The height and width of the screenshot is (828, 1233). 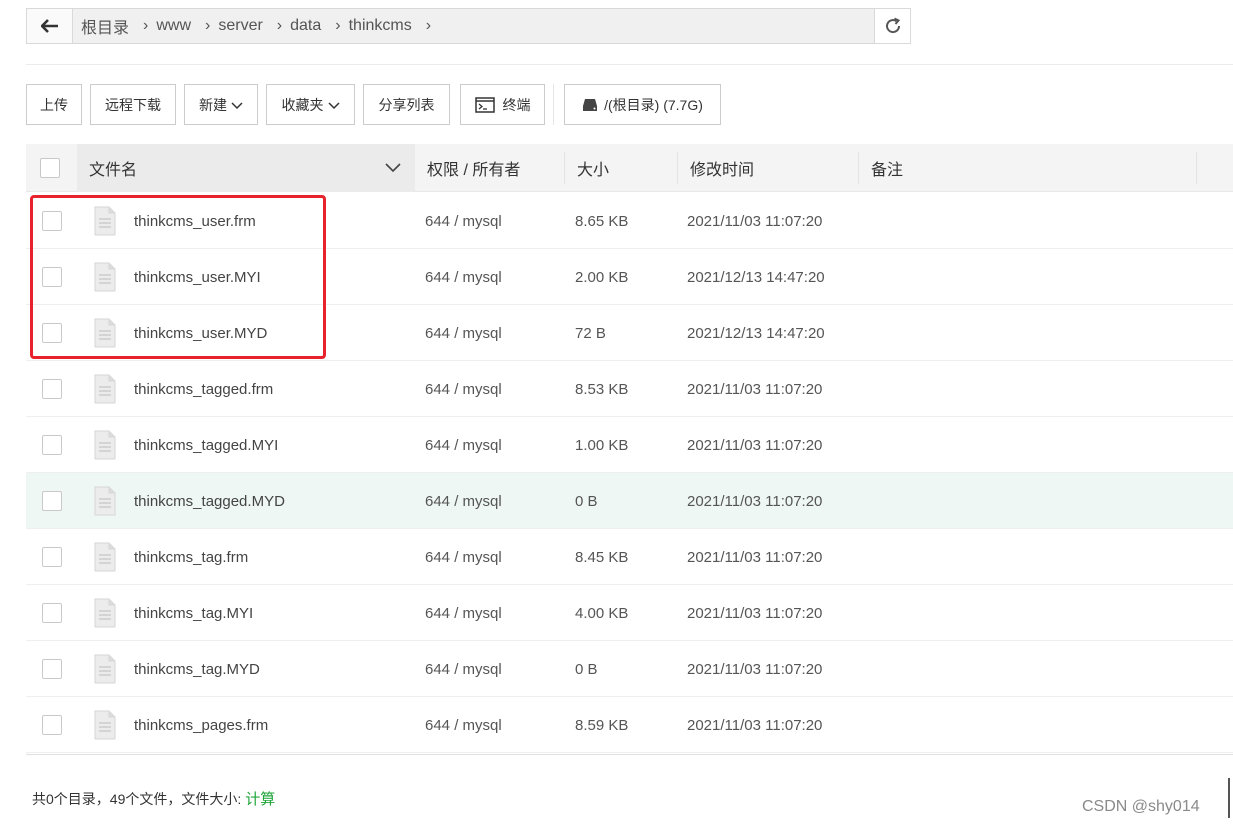 I want to click on th-mtime: 修改时间, so click(x=770, y=168).